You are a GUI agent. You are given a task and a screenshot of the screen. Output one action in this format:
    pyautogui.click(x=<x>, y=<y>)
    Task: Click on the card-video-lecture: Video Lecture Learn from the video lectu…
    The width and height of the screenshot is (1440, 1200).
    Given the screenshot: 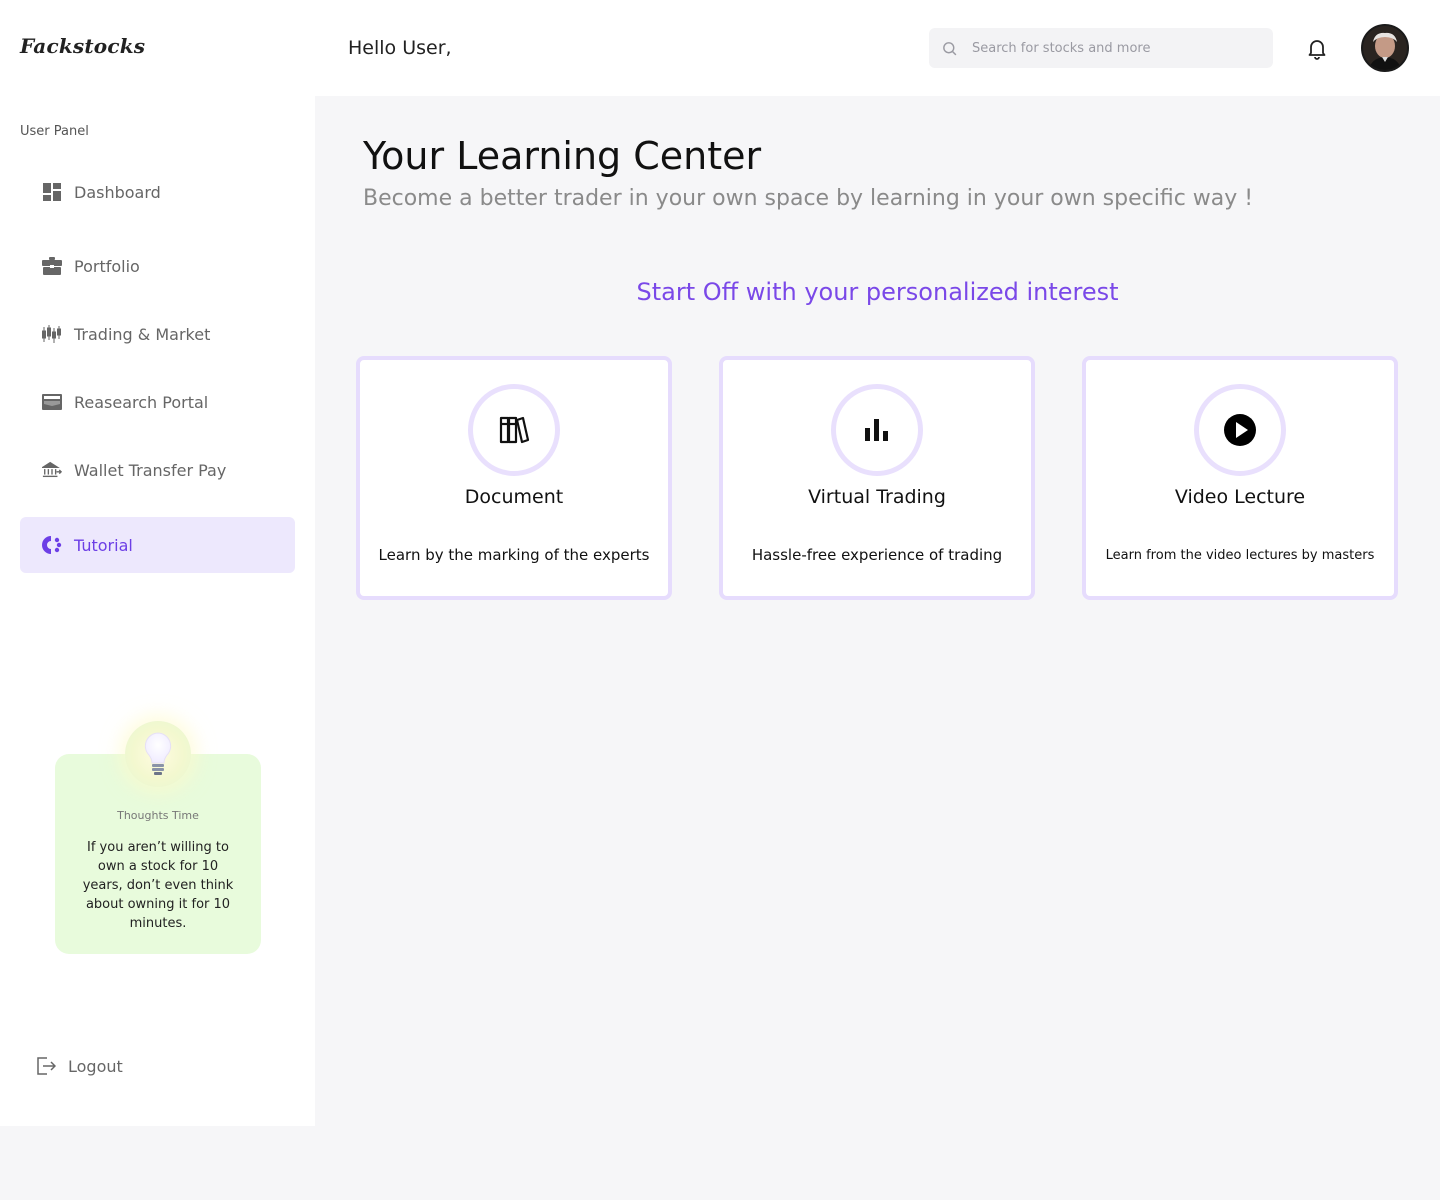 What is the action you would take?
    pyautogui.click(x=1240, y=478)
    